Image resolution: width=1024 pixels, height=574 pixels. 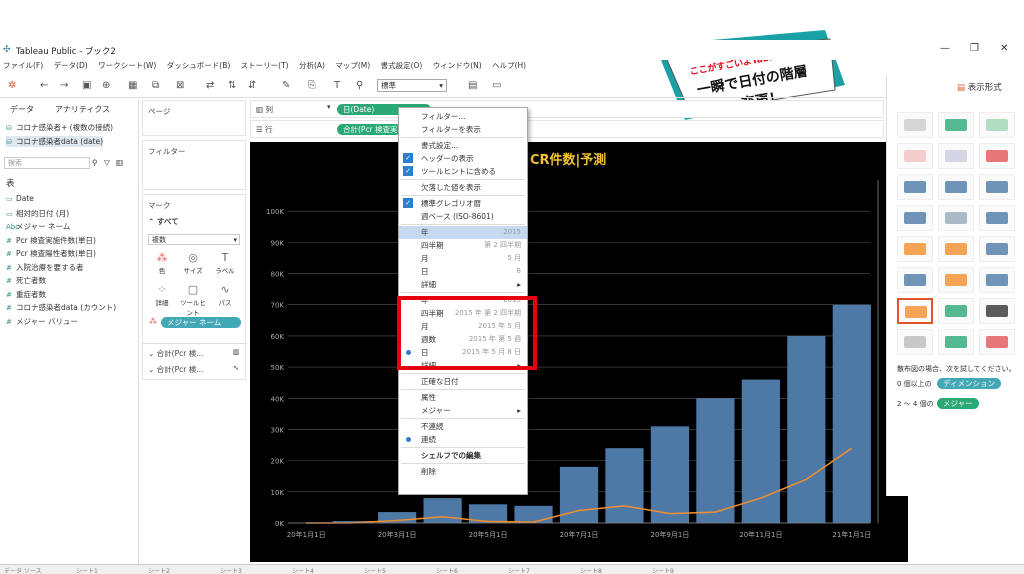 What do you see at coordinates (945, 48) in the screenshot?
I see `minimize-icon: —` at bounding box center [945, 48].